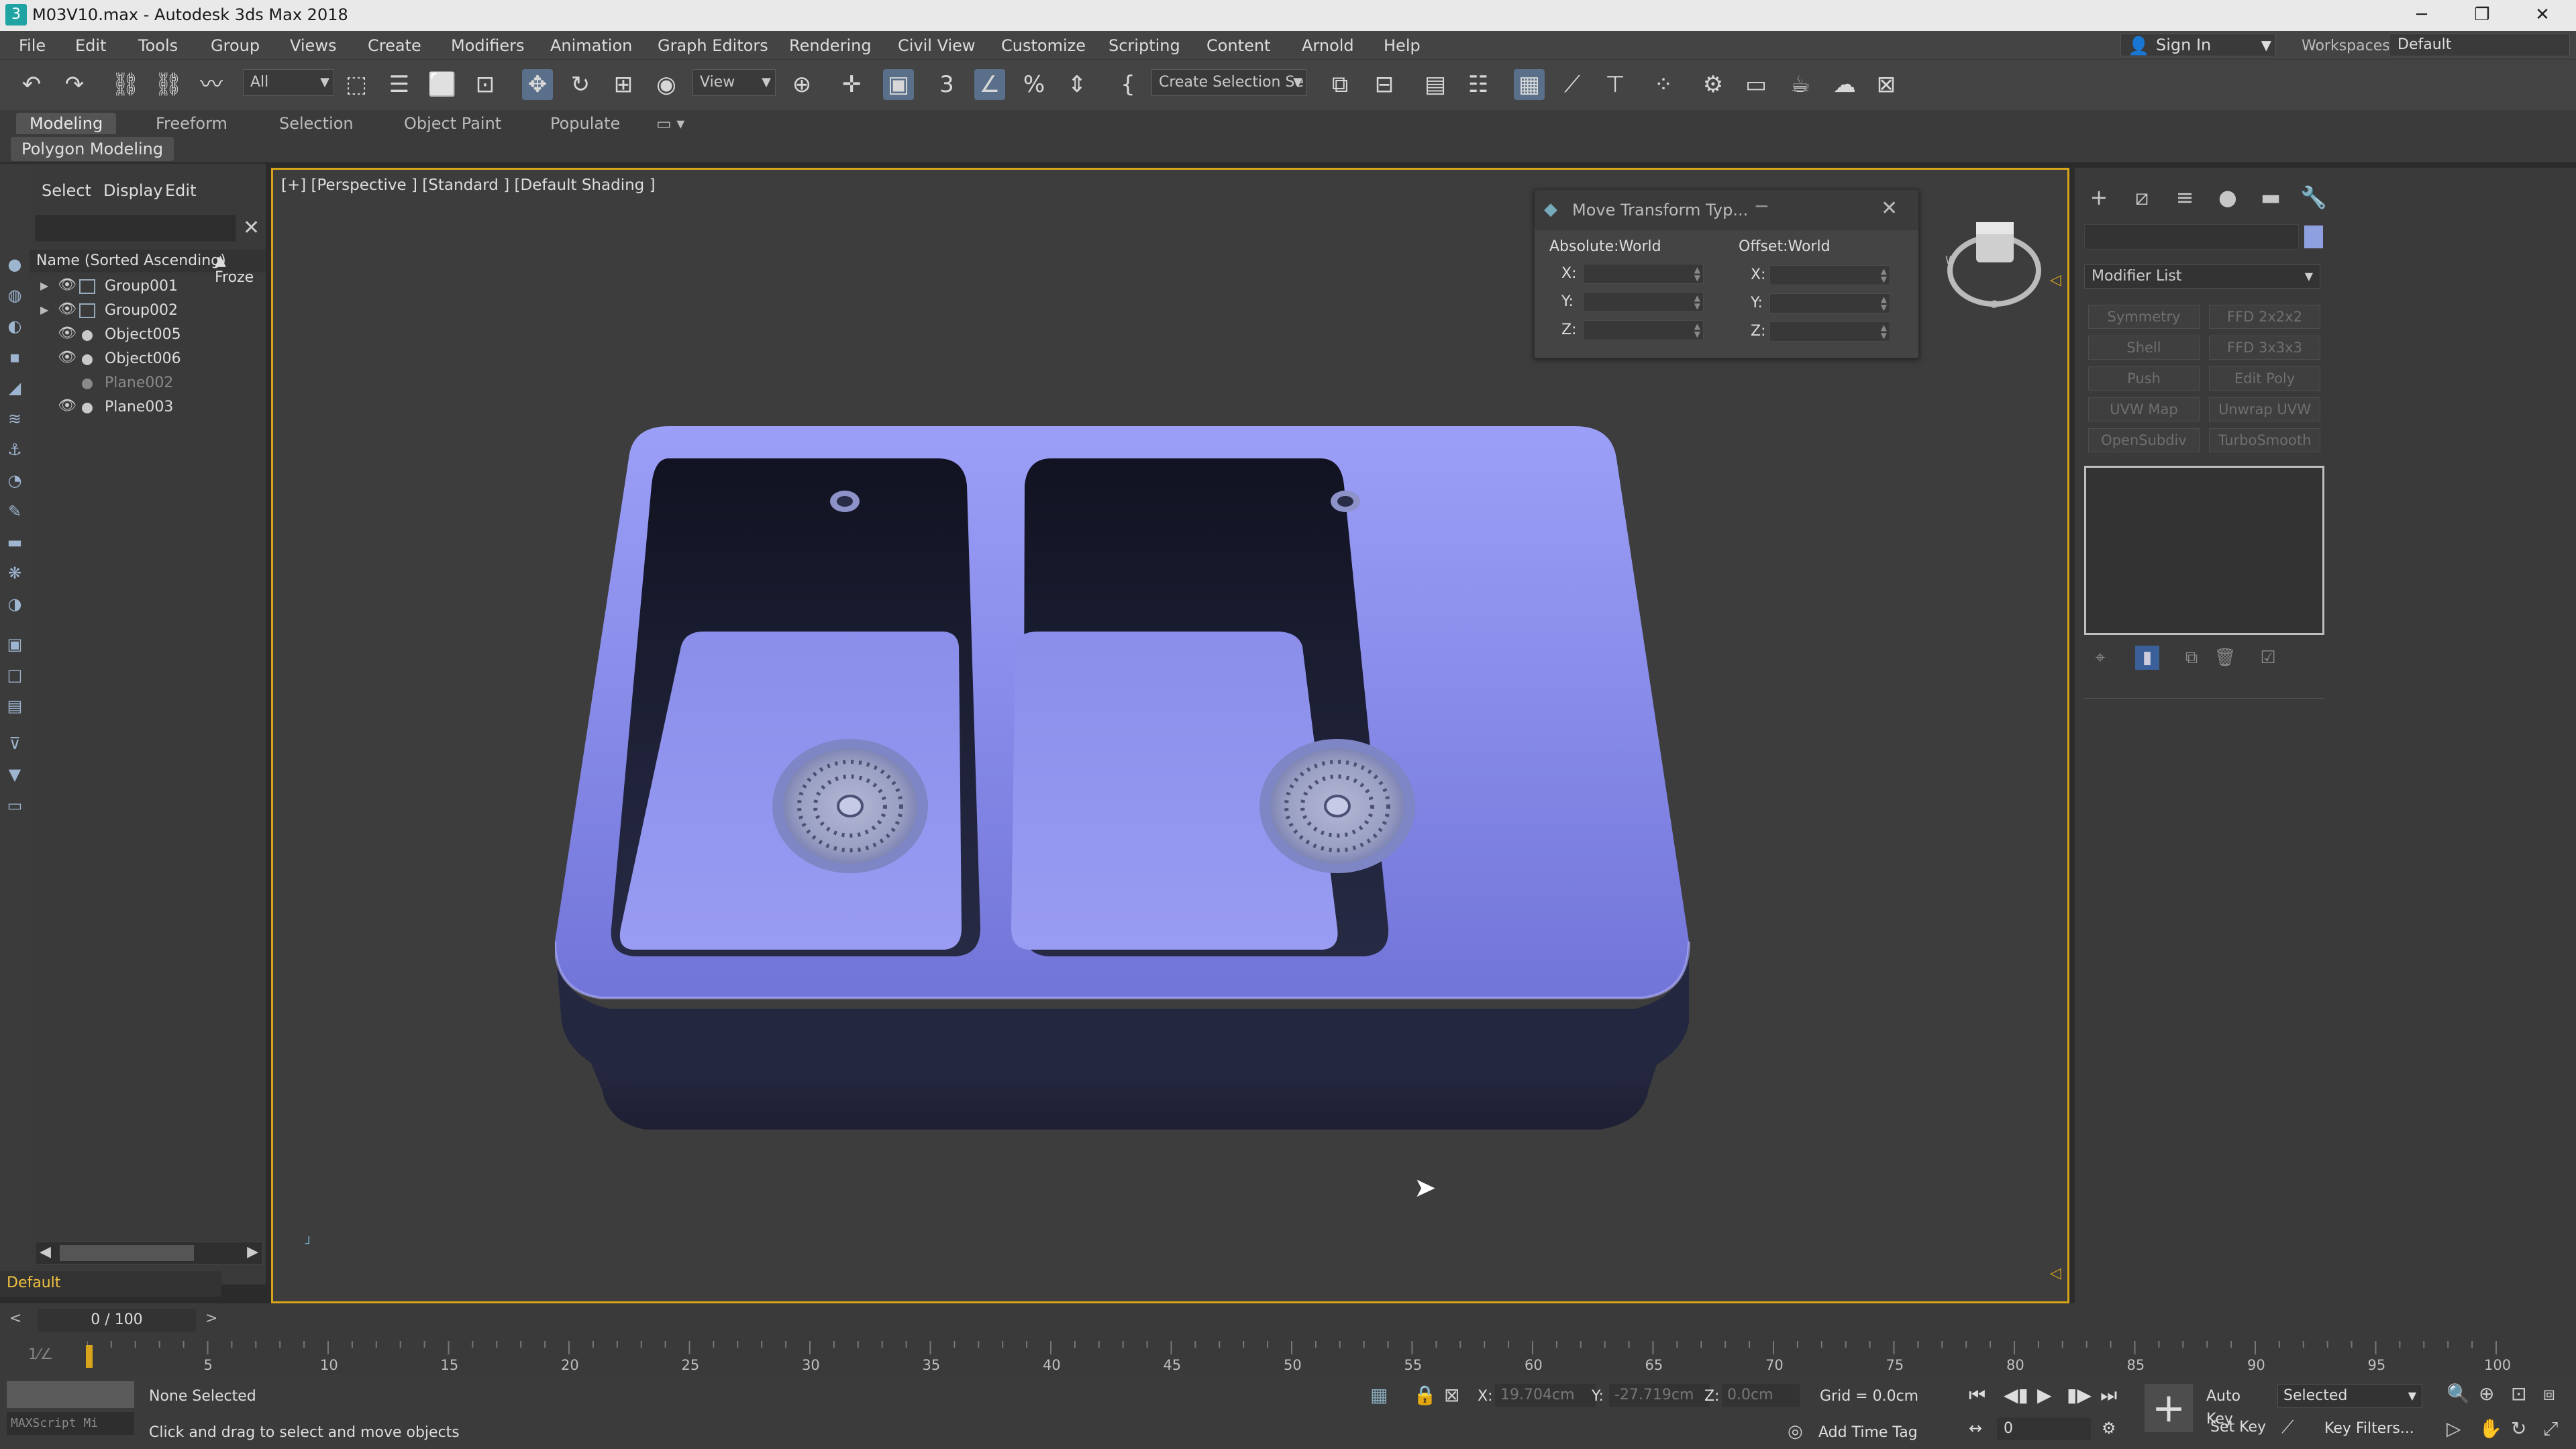 The image size is (2576, 1449). Describe the element at coordinates (1761, 1395) in the screenshot. I see `z-coord-input: 0.0cm` at that location.